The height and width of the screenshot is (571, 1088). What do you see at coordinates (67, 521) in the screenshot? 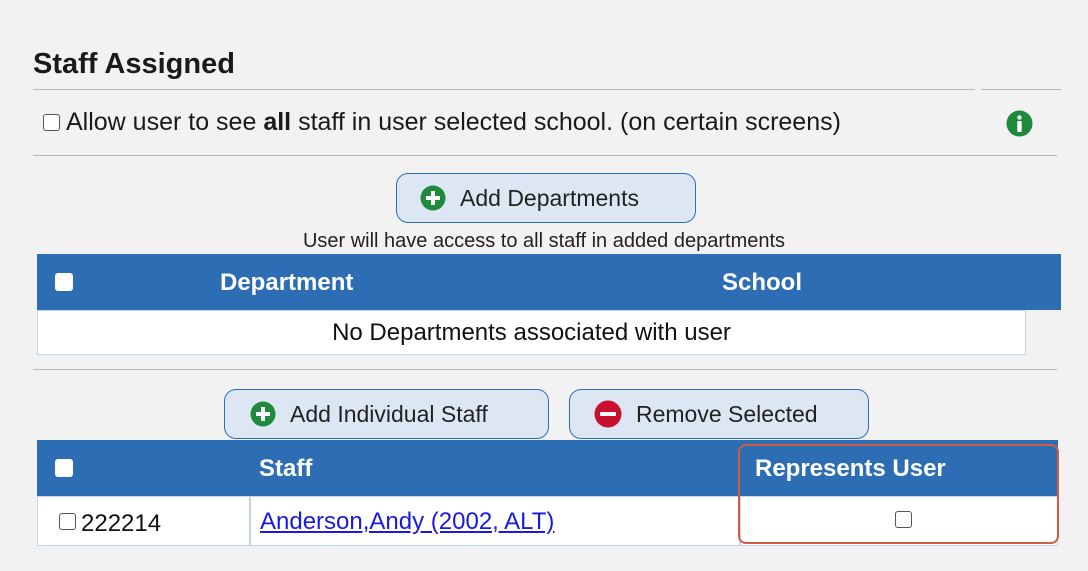
I see `row-select-checkbox` at bounding box center [67, 521].